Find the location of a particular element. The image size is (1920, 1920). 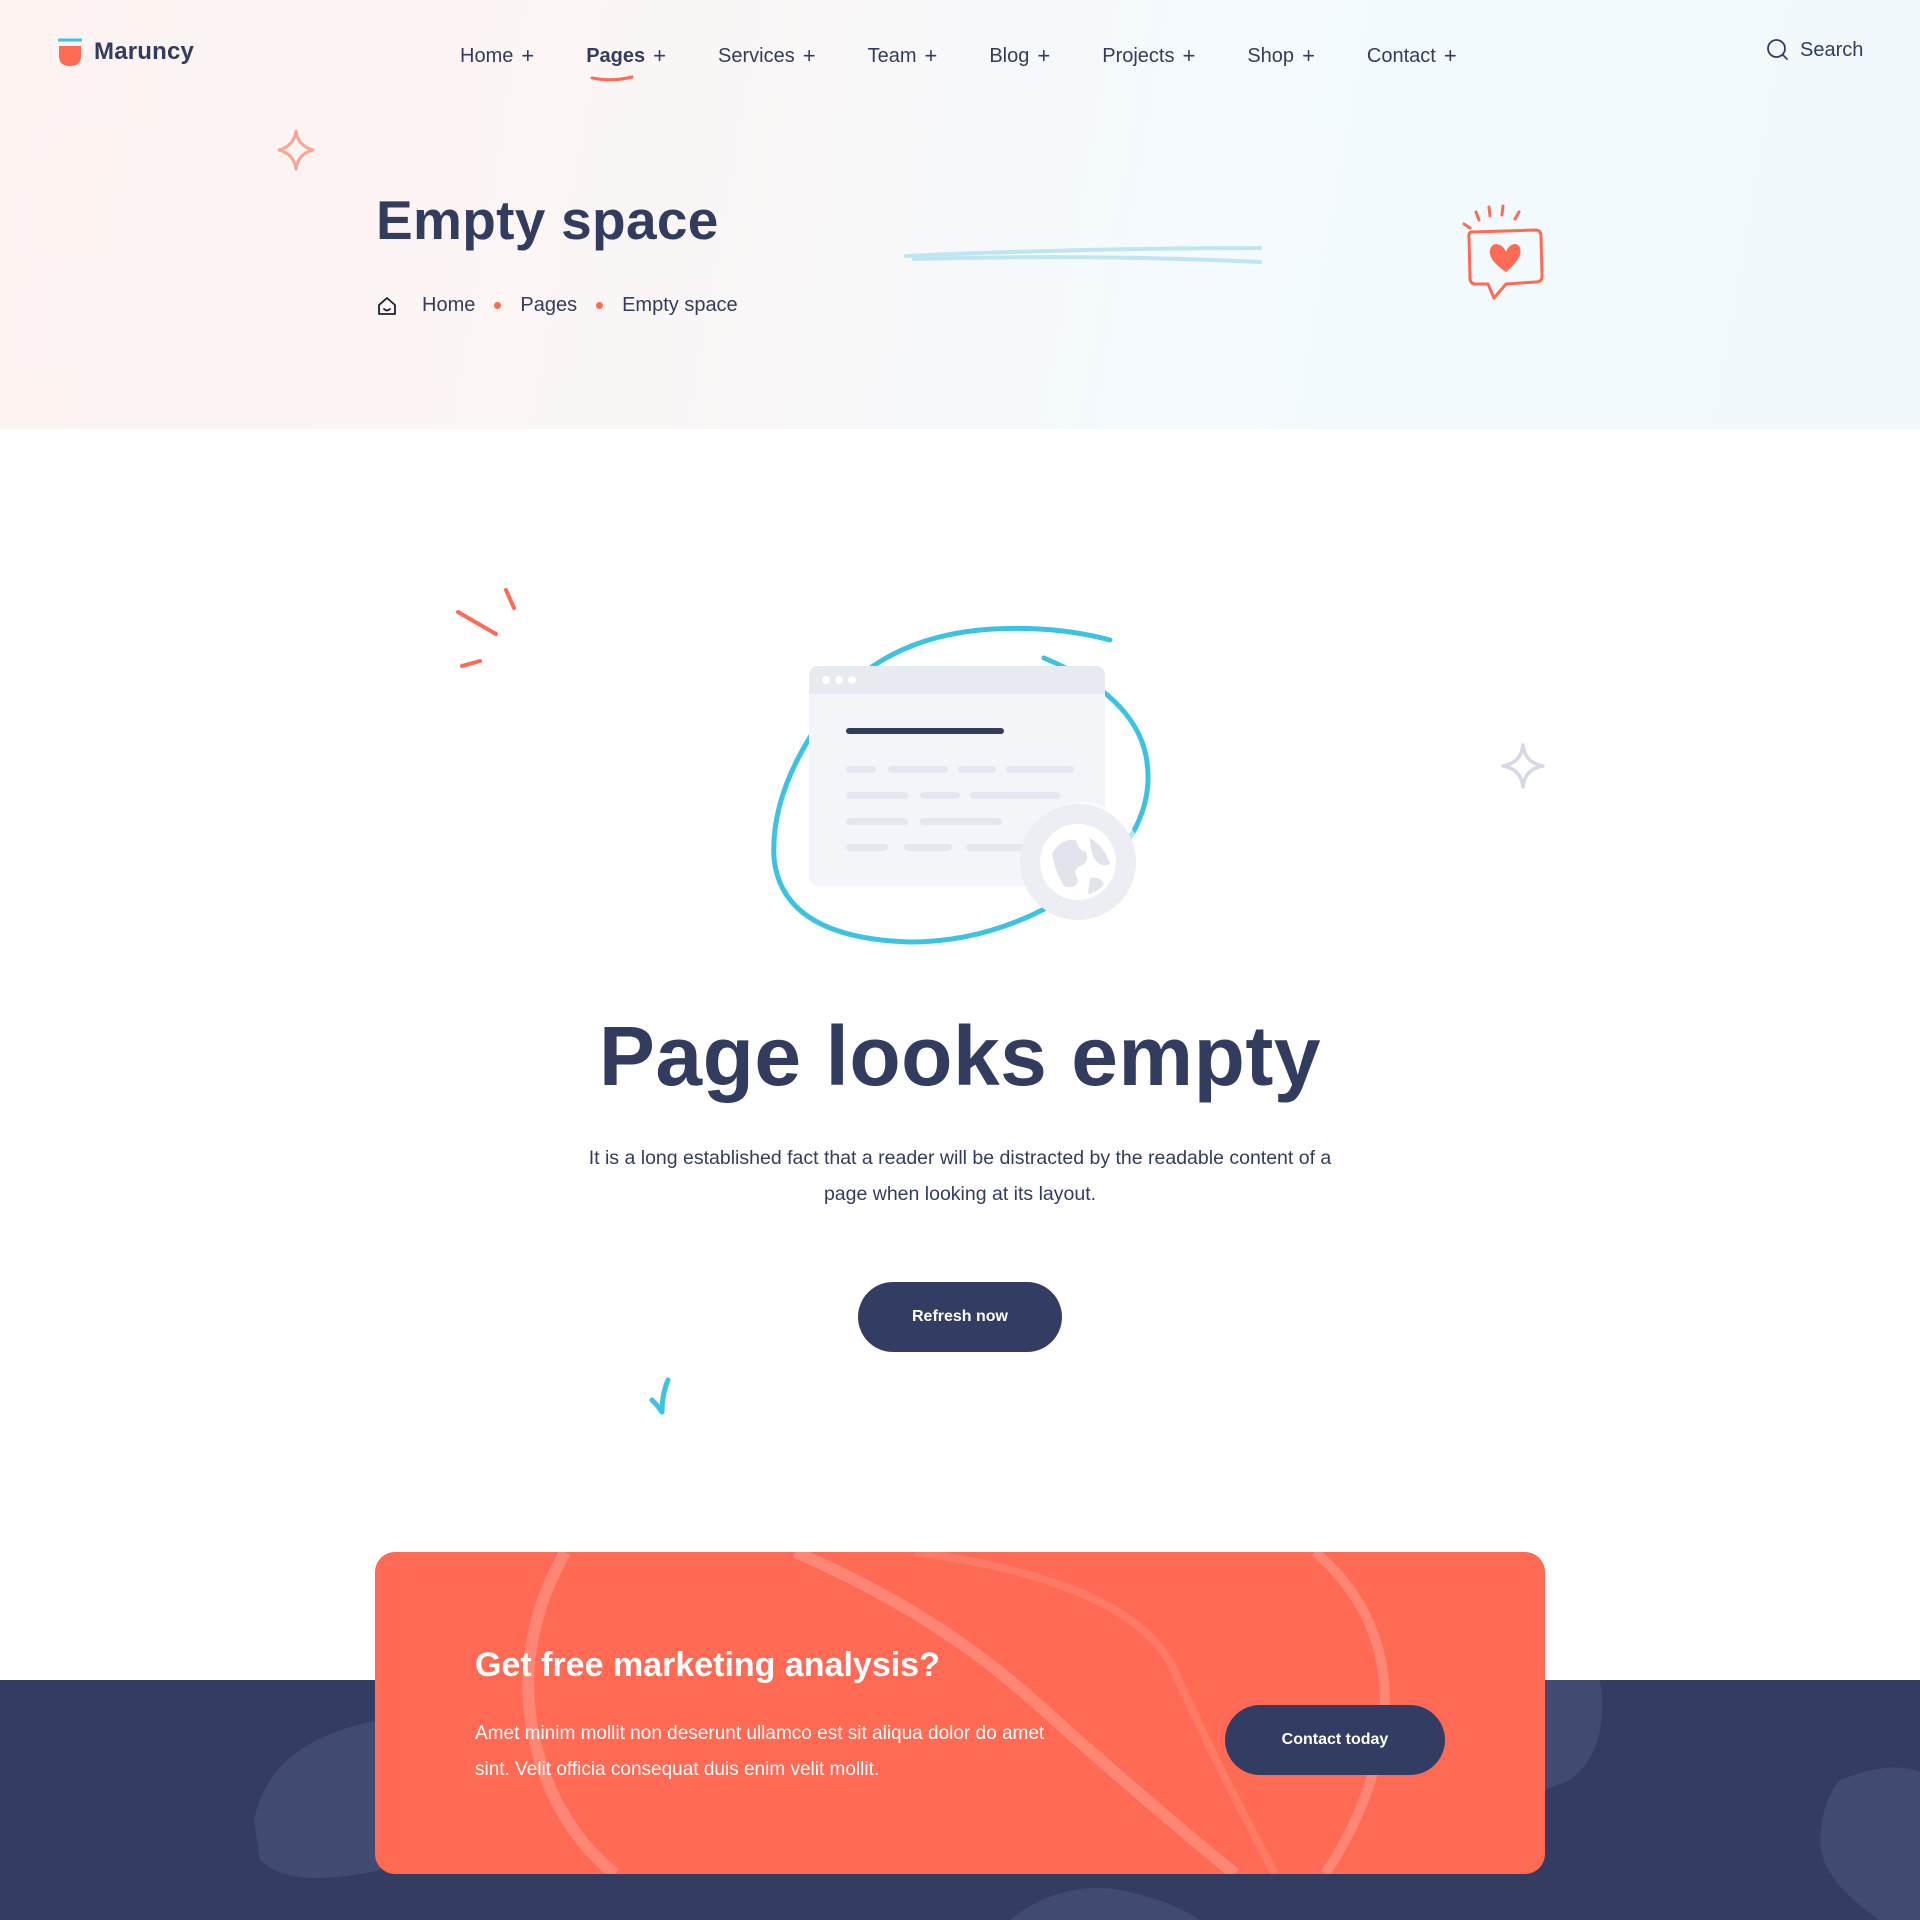

nav-item-label: Team is located at coordinates (892, 55).